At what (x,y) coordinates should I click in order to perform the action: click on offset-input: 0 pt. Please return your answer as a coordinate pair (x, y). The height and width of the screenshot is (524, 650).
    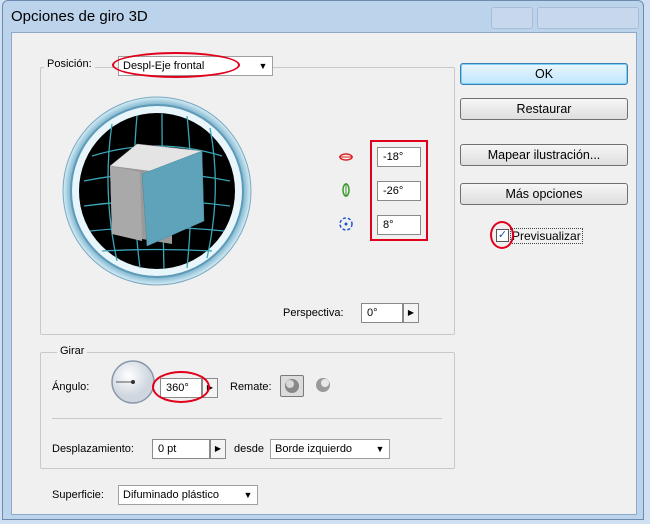
    Looking at the image, I should click on (181, 449).